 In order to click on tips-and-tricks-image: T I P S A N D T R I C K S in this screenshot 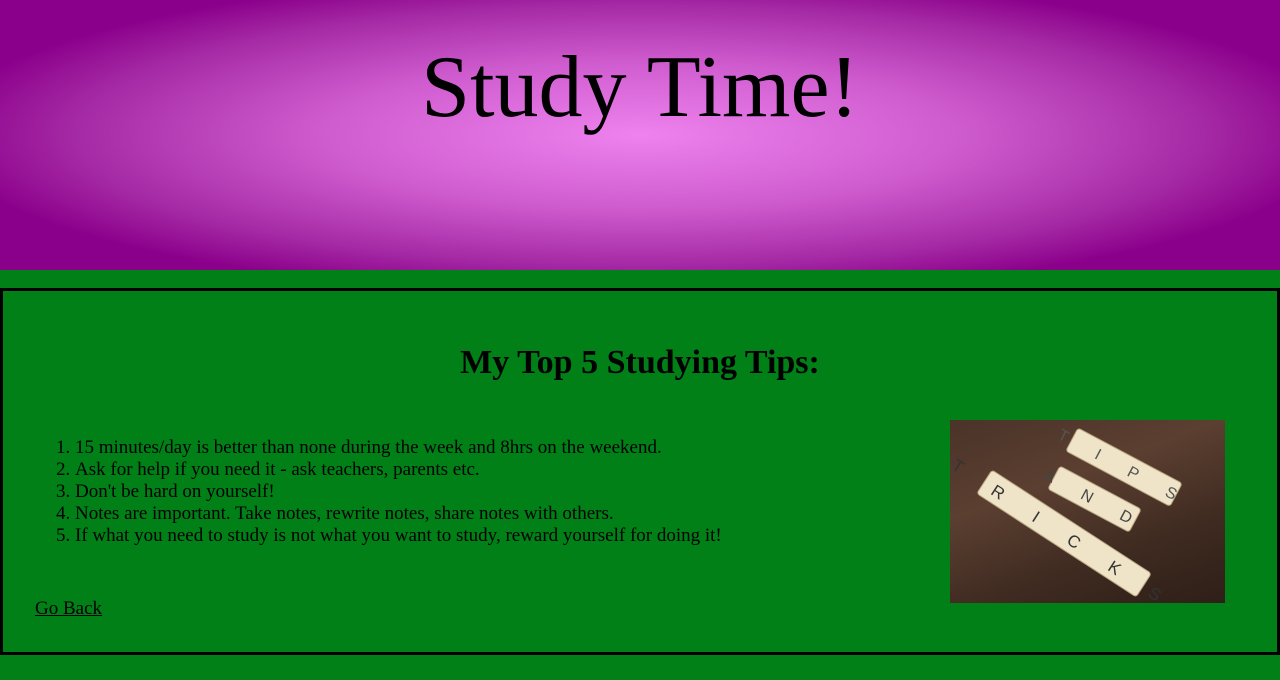, I will do `click(1087, 511)`.